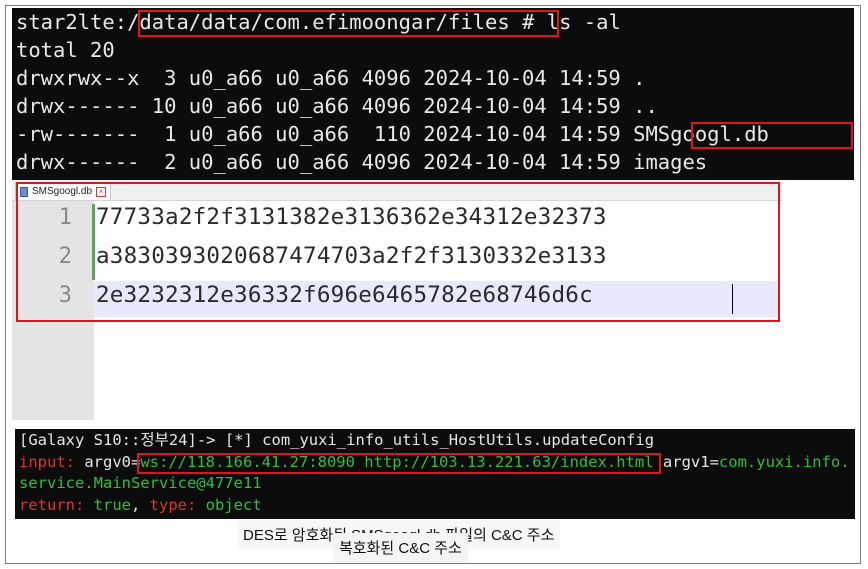 The width and height of the screenshot is (868, 569). Describe the element at coordinates (136, 505) in the screenshot. I see `comma: ,` at that location.